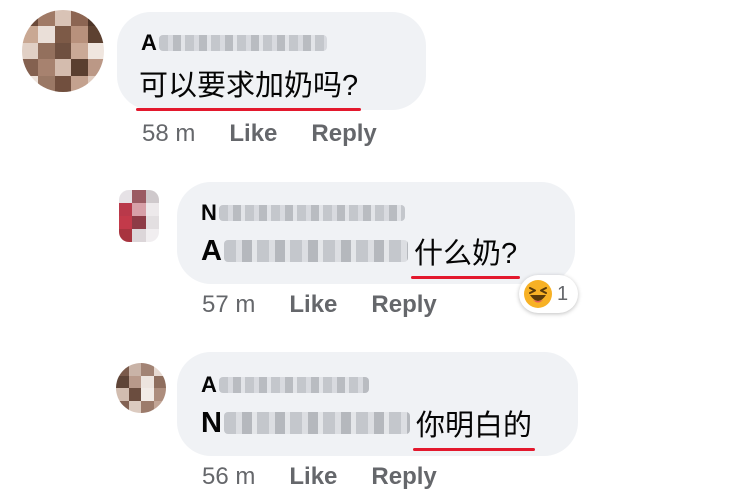 This screenshot has width=750, height=501. What do you see at coordinates (228, 305) in the screenshot?
I see `comment-time: 57 m` at bounding box center [228, 305].